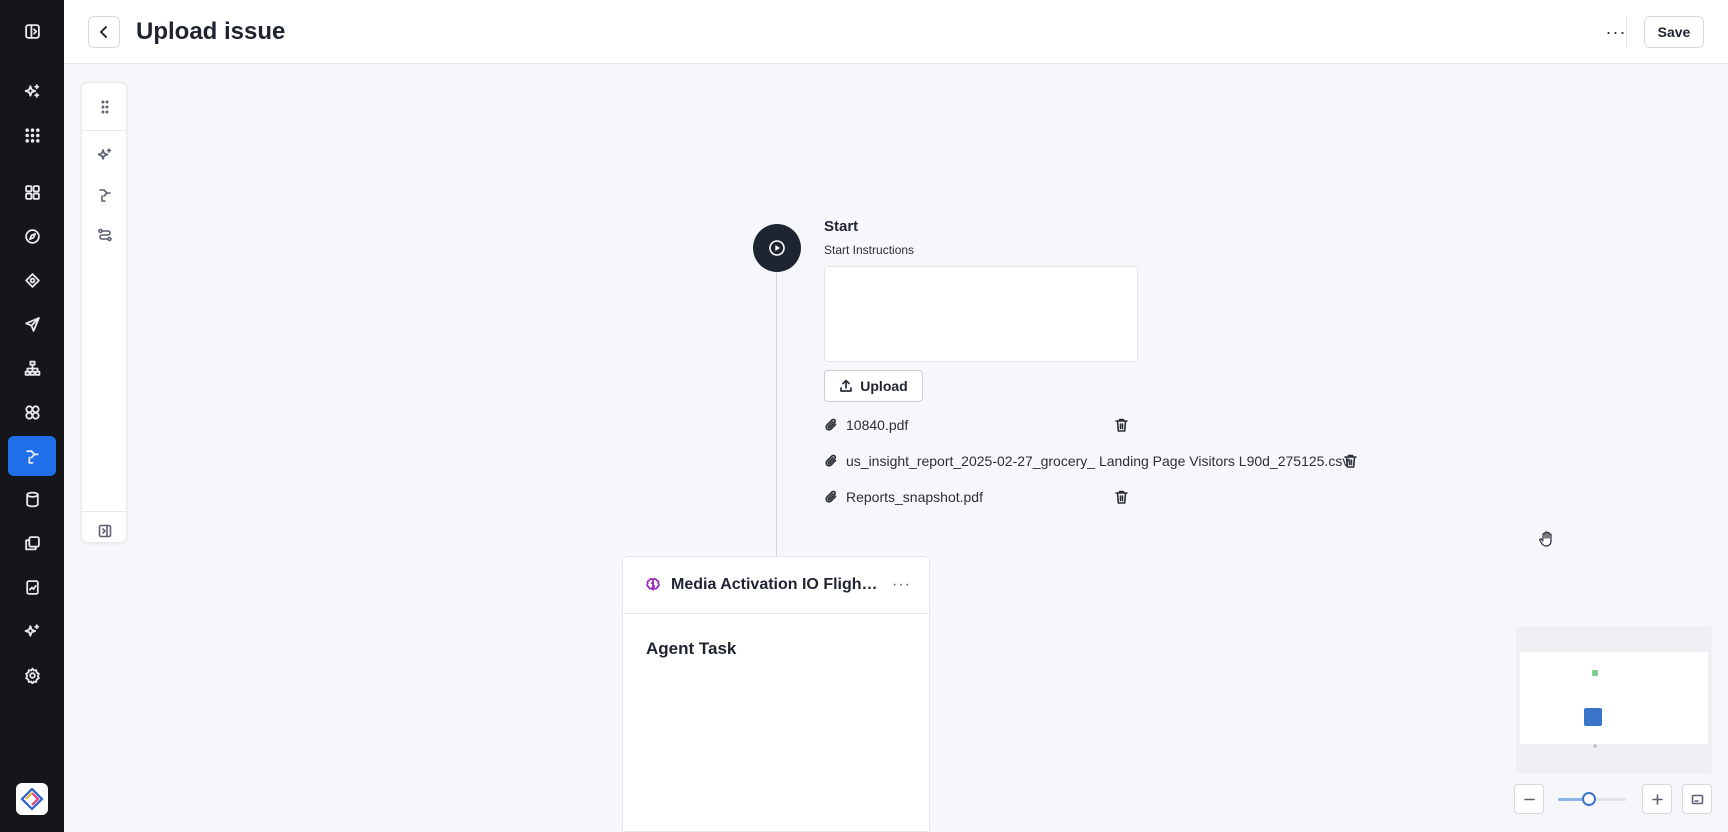 The width and height of the screenshot is (1728, 832). What do you see at coordinates (32, 280) in the screenshot?
I see `target-icon` at bounding box center [32, 280].